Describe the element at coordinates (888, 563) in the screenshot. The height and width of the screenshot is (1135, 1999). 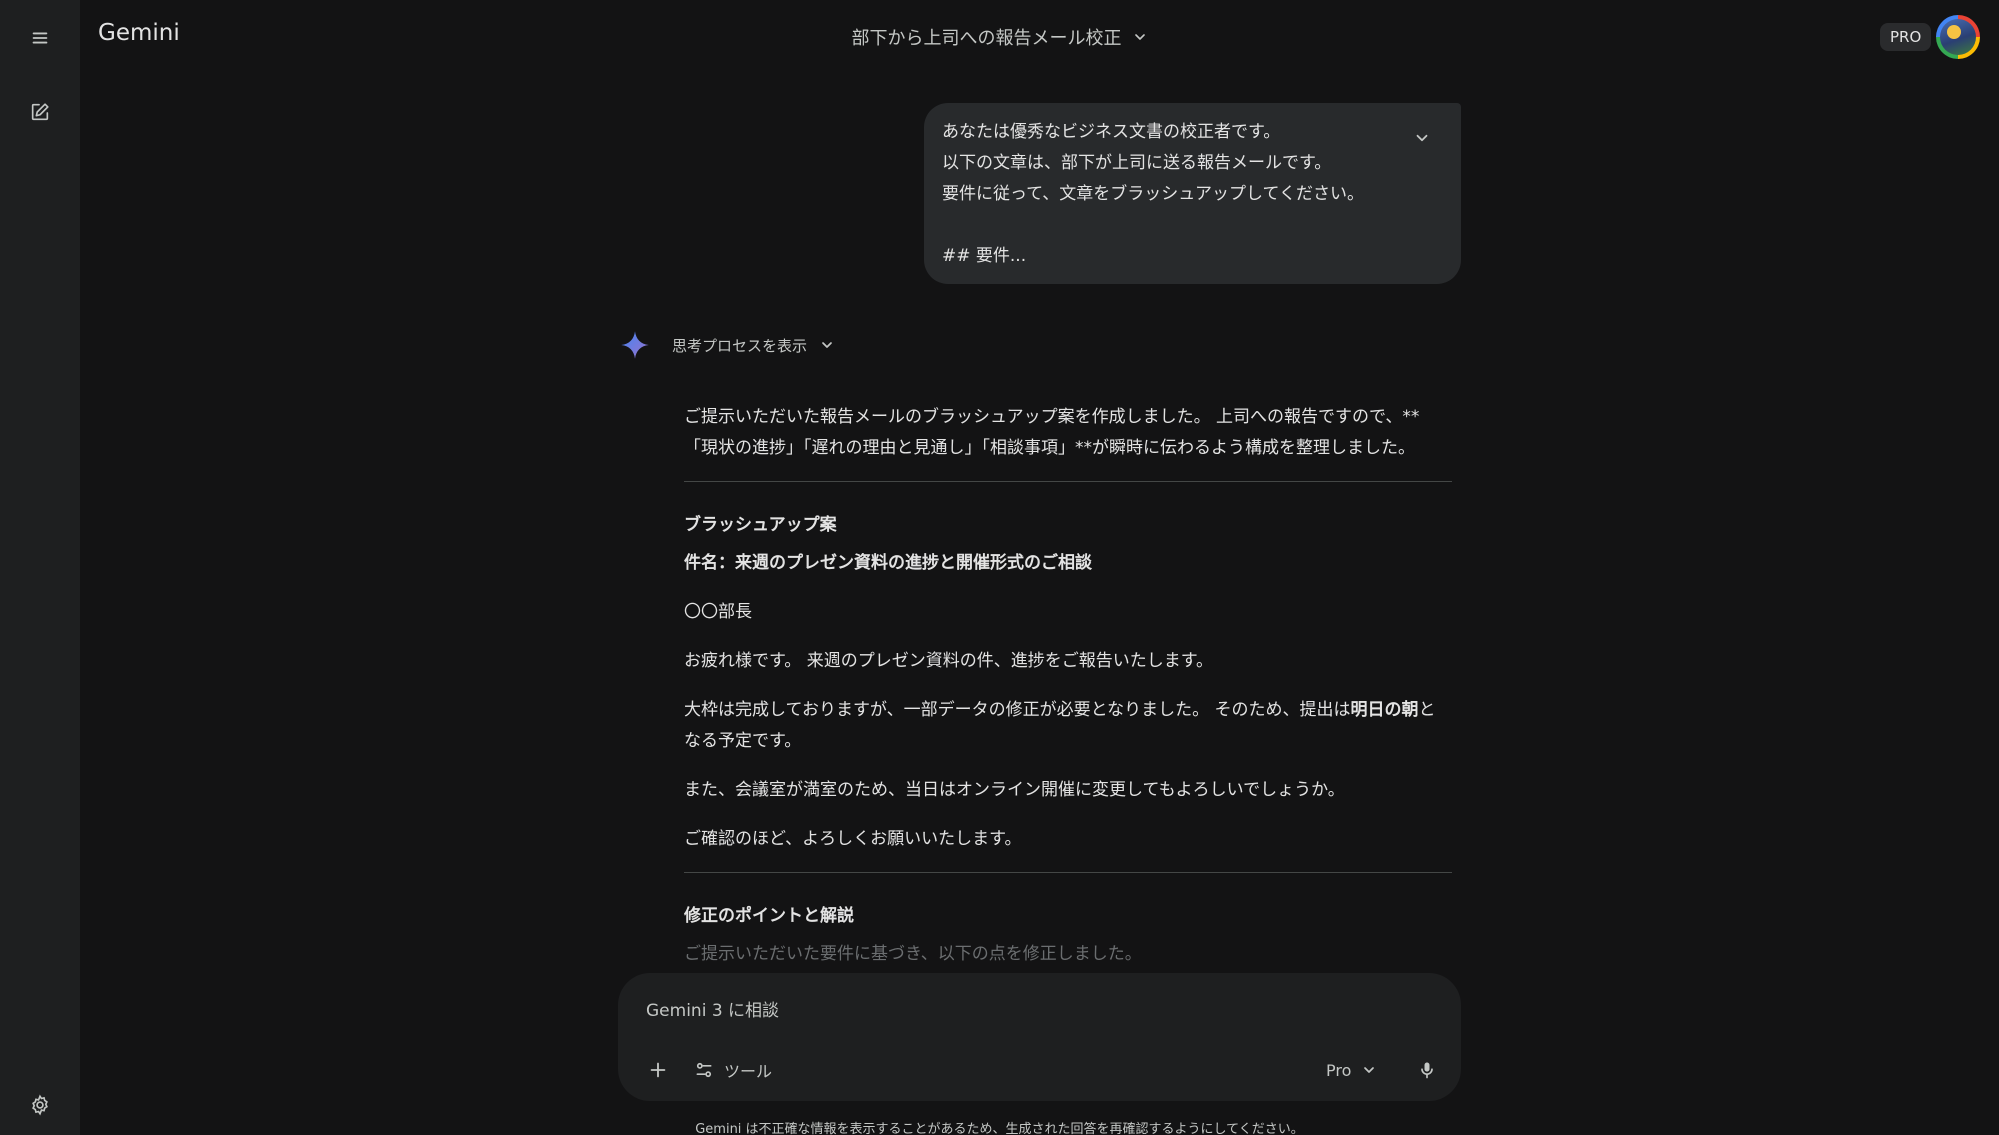
I see `email-subject: 件名：来週のプレゼン資料の進捗と開催形式のご相談` at that location.